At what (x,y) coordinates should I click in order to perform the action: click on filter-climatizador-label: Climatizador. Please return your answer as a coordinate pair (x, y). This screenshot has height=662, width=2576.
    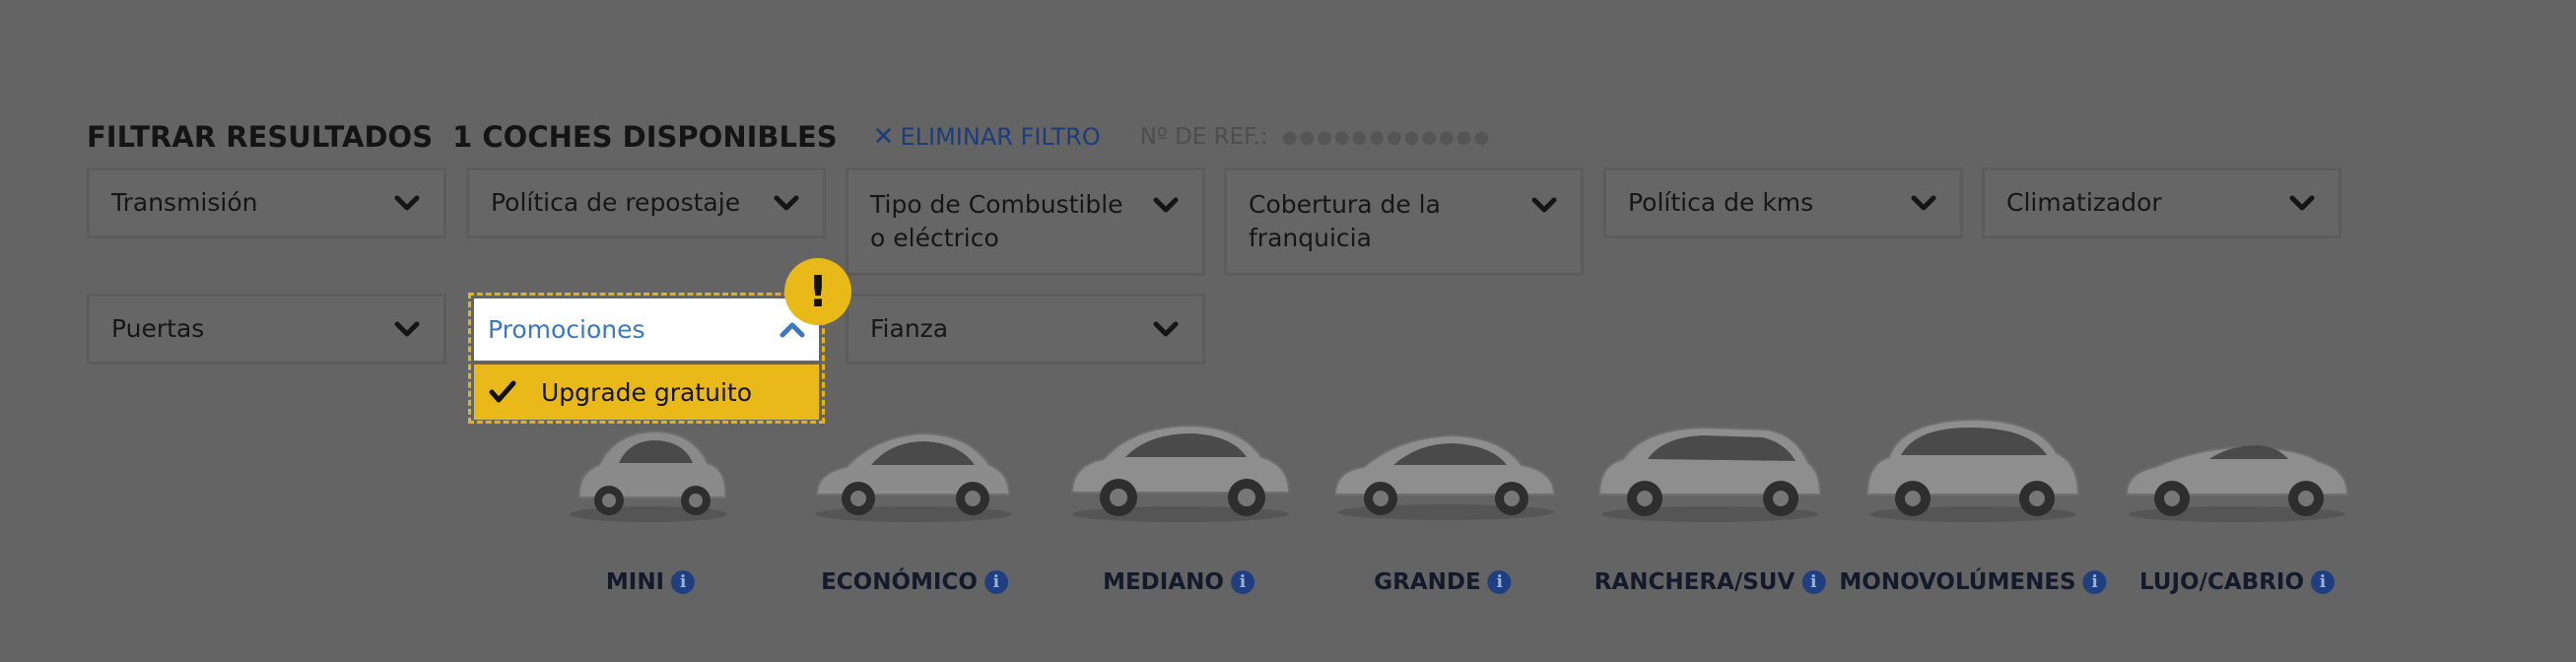
    Looking at the image, I should click on (2084, 202).